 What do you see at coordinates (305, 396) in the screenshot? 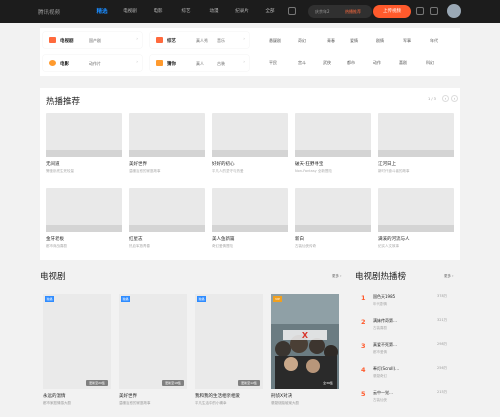
I see `series-title: 刑侦X对决` at bounding box center [305, 396].